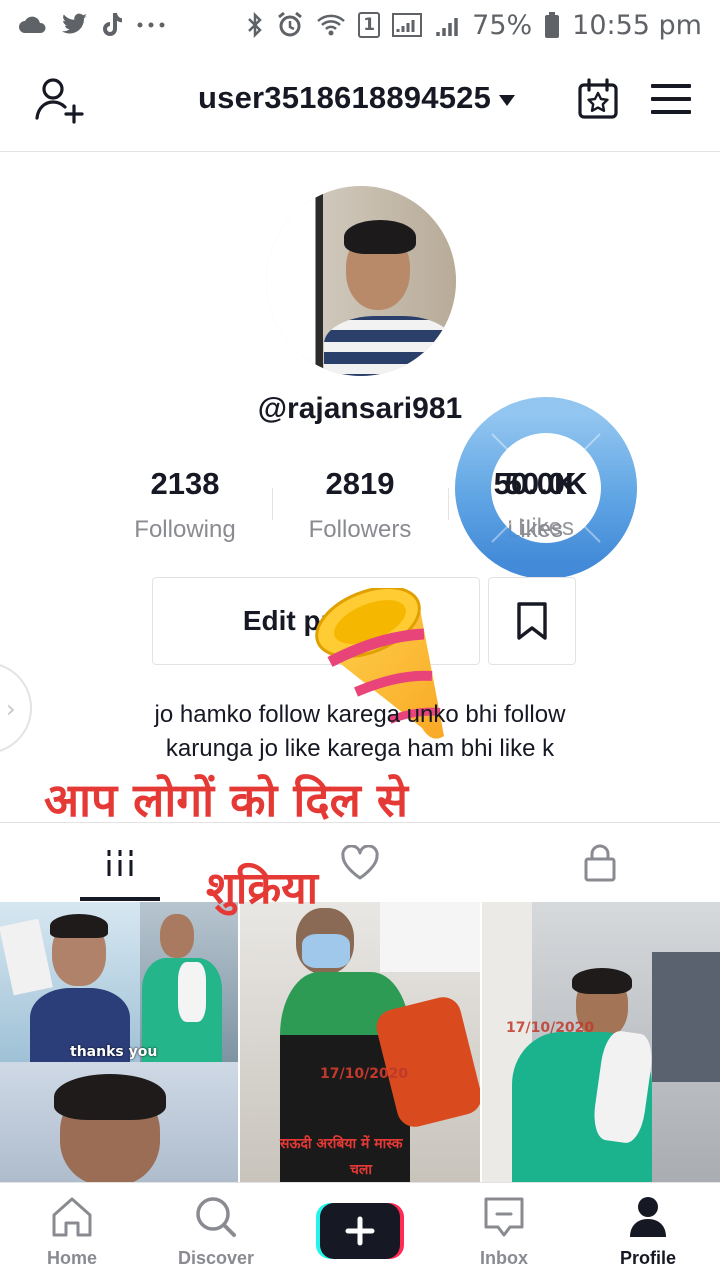  I want to click on account-username: user3518618894525, so click(345, 97).